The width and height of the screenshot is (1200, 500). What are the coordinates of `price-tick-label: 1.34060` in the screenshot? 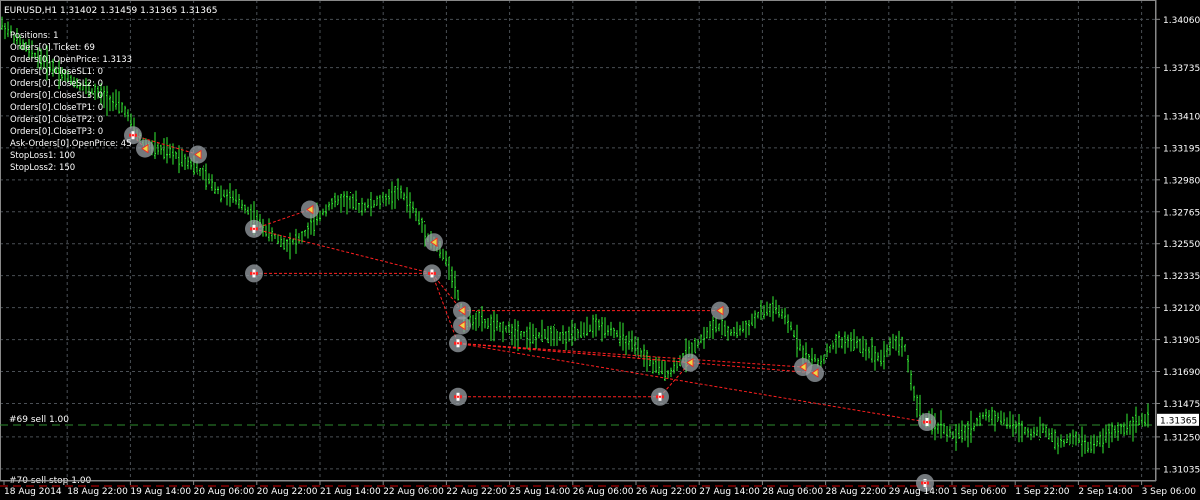 It's located at (1181, 21).